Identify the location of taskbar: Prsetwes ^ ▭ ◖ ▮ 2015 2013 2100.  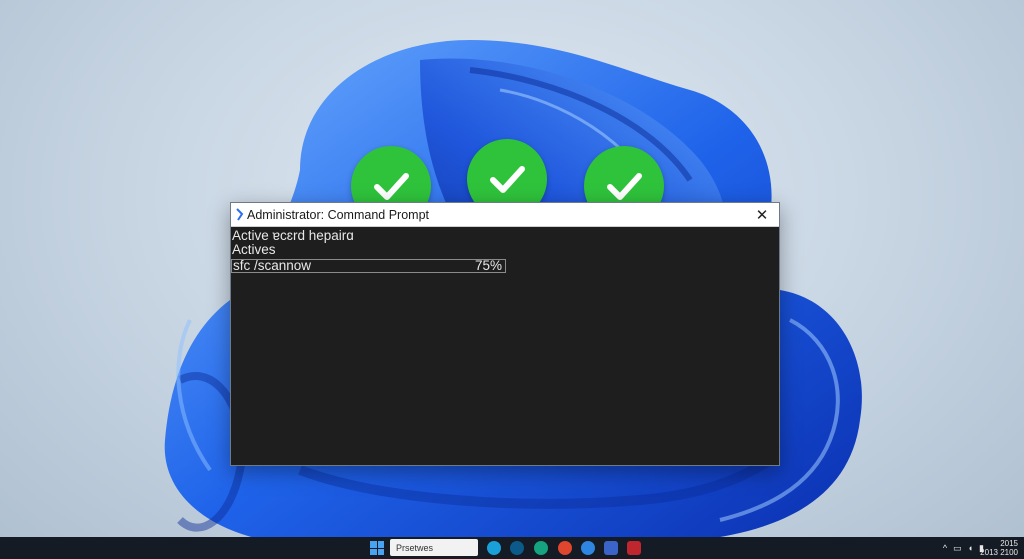
(512, 548).